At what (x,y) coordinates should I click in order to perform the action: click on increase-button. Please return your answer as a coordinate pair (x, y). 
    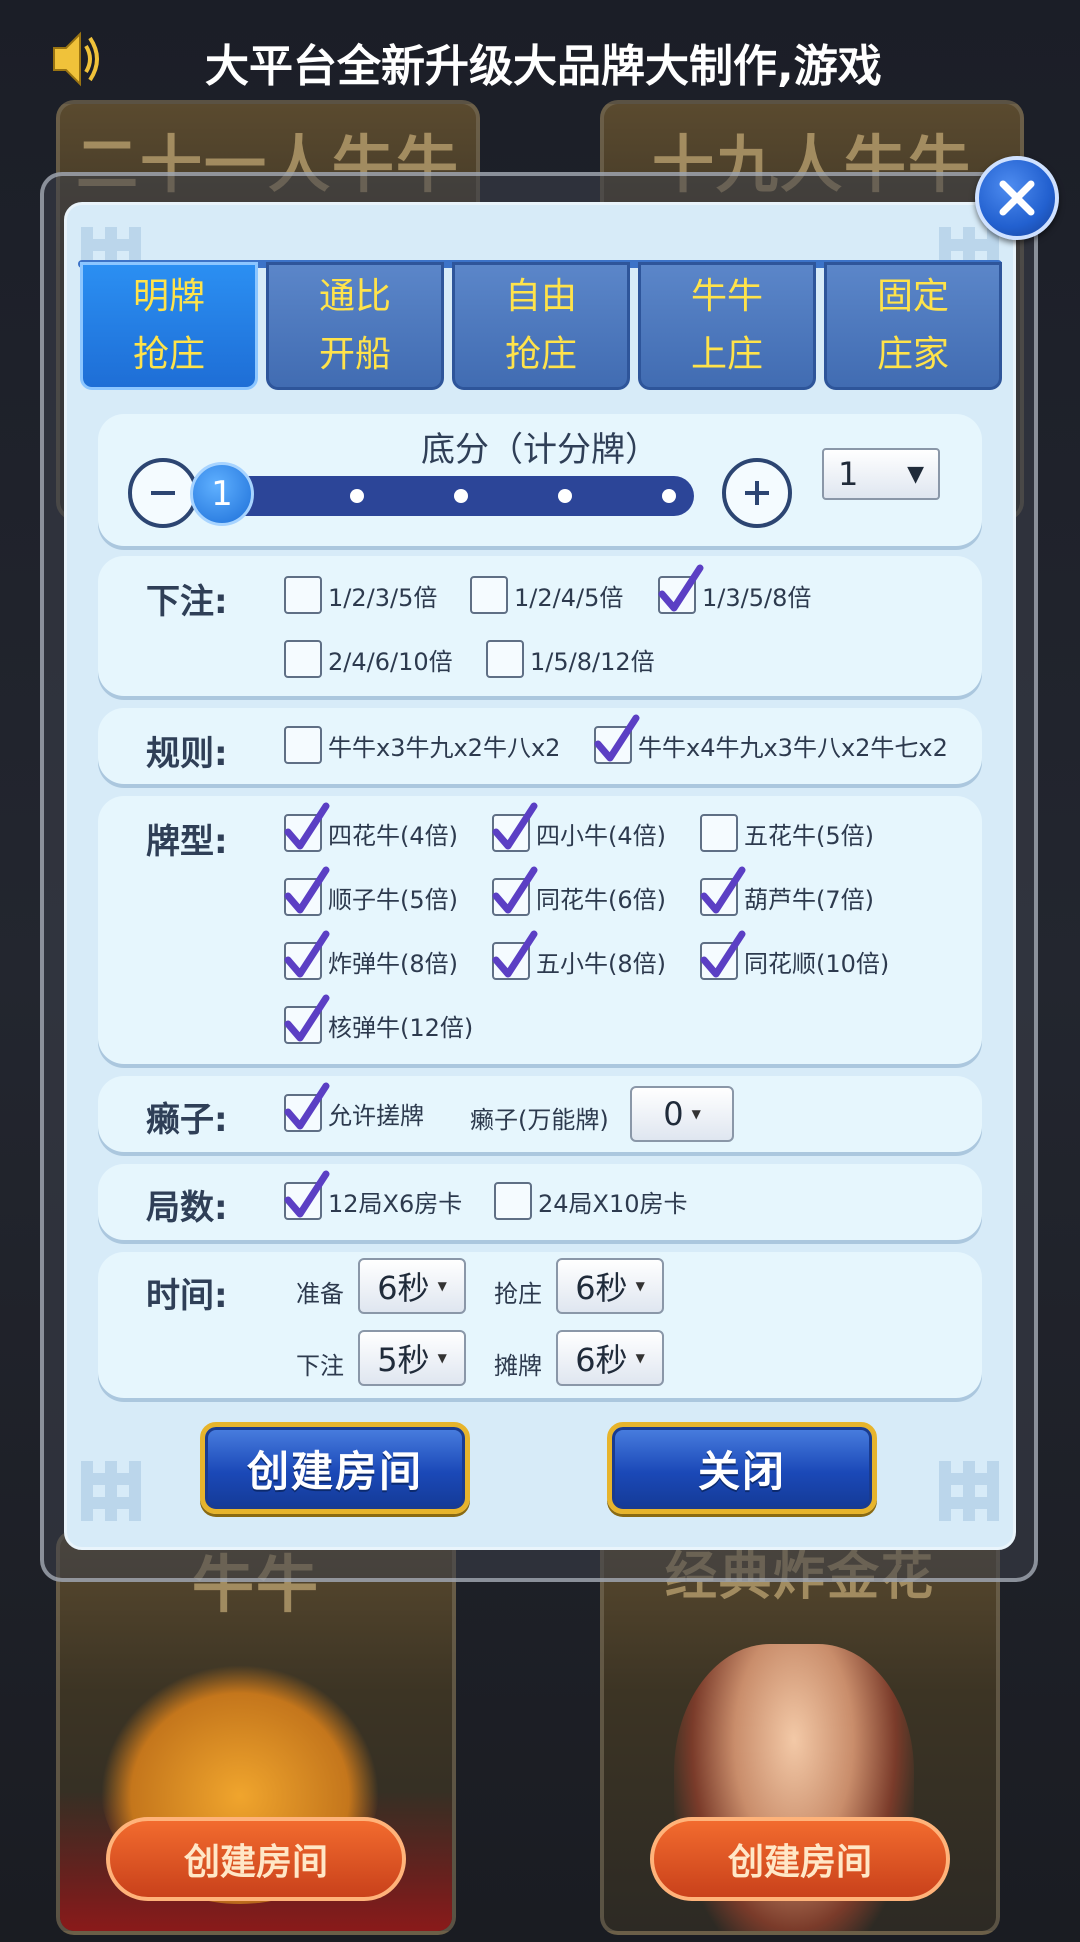
    Looking at the image, I should click on (757, 493).